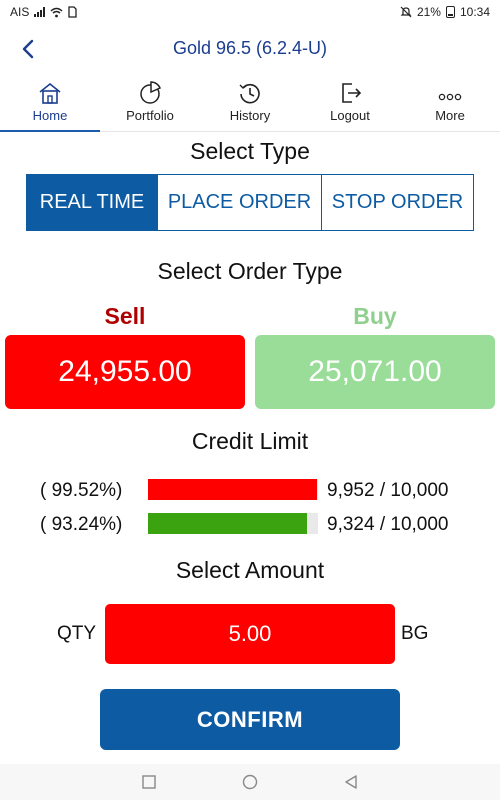 Image resolution: width=500 pixels, height=800 pixels. What do you see at coordinates (81, 490) in the screenshot?
I see `credit-percent: ( 99.52%)` at bounding box center [81, 490].